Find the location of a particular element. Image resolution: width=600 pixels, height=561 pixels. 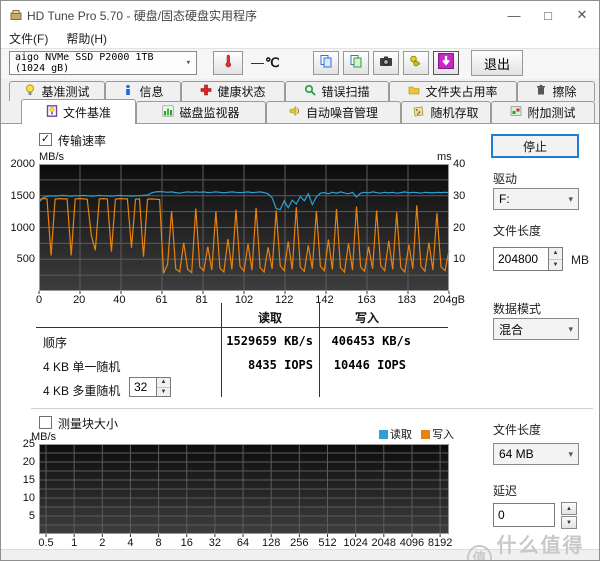

device-select: aigo NVMe SSD P2000 1TB (1024 gB) ▾ is located at coordinates (103, 63).